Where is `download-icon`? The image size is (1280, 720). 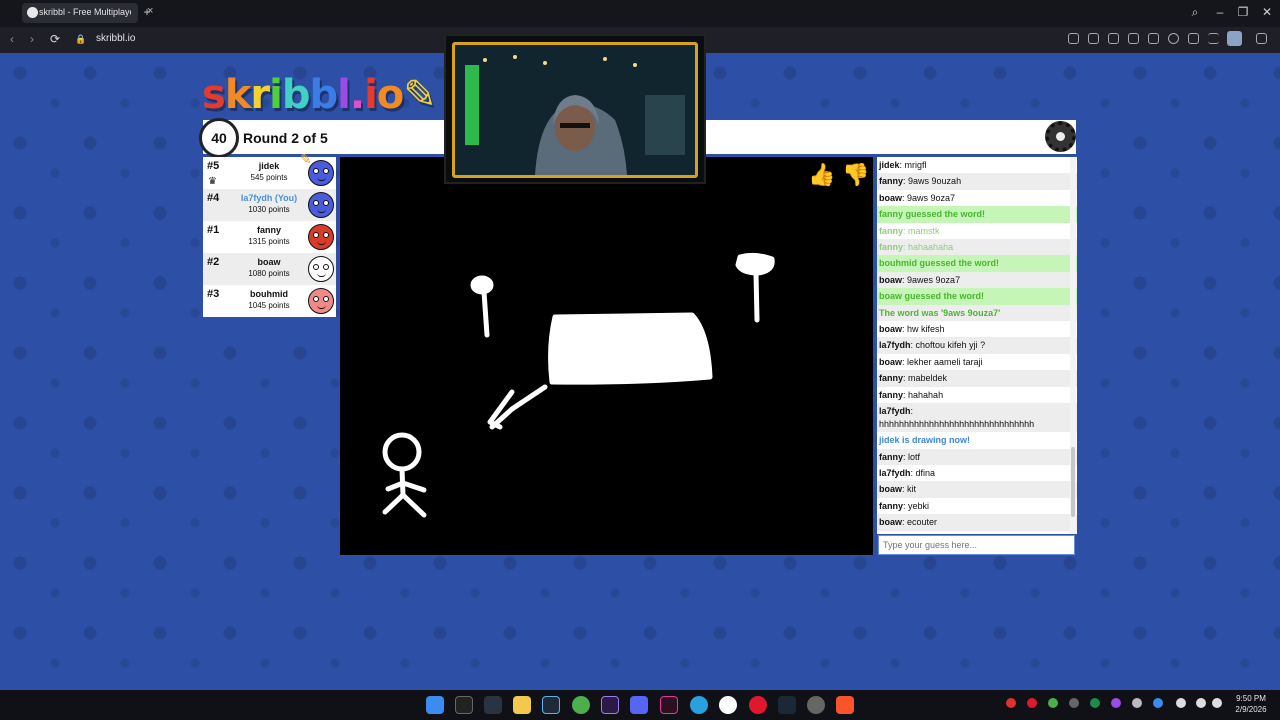 download-icon is located at coordinates (1193, 38).